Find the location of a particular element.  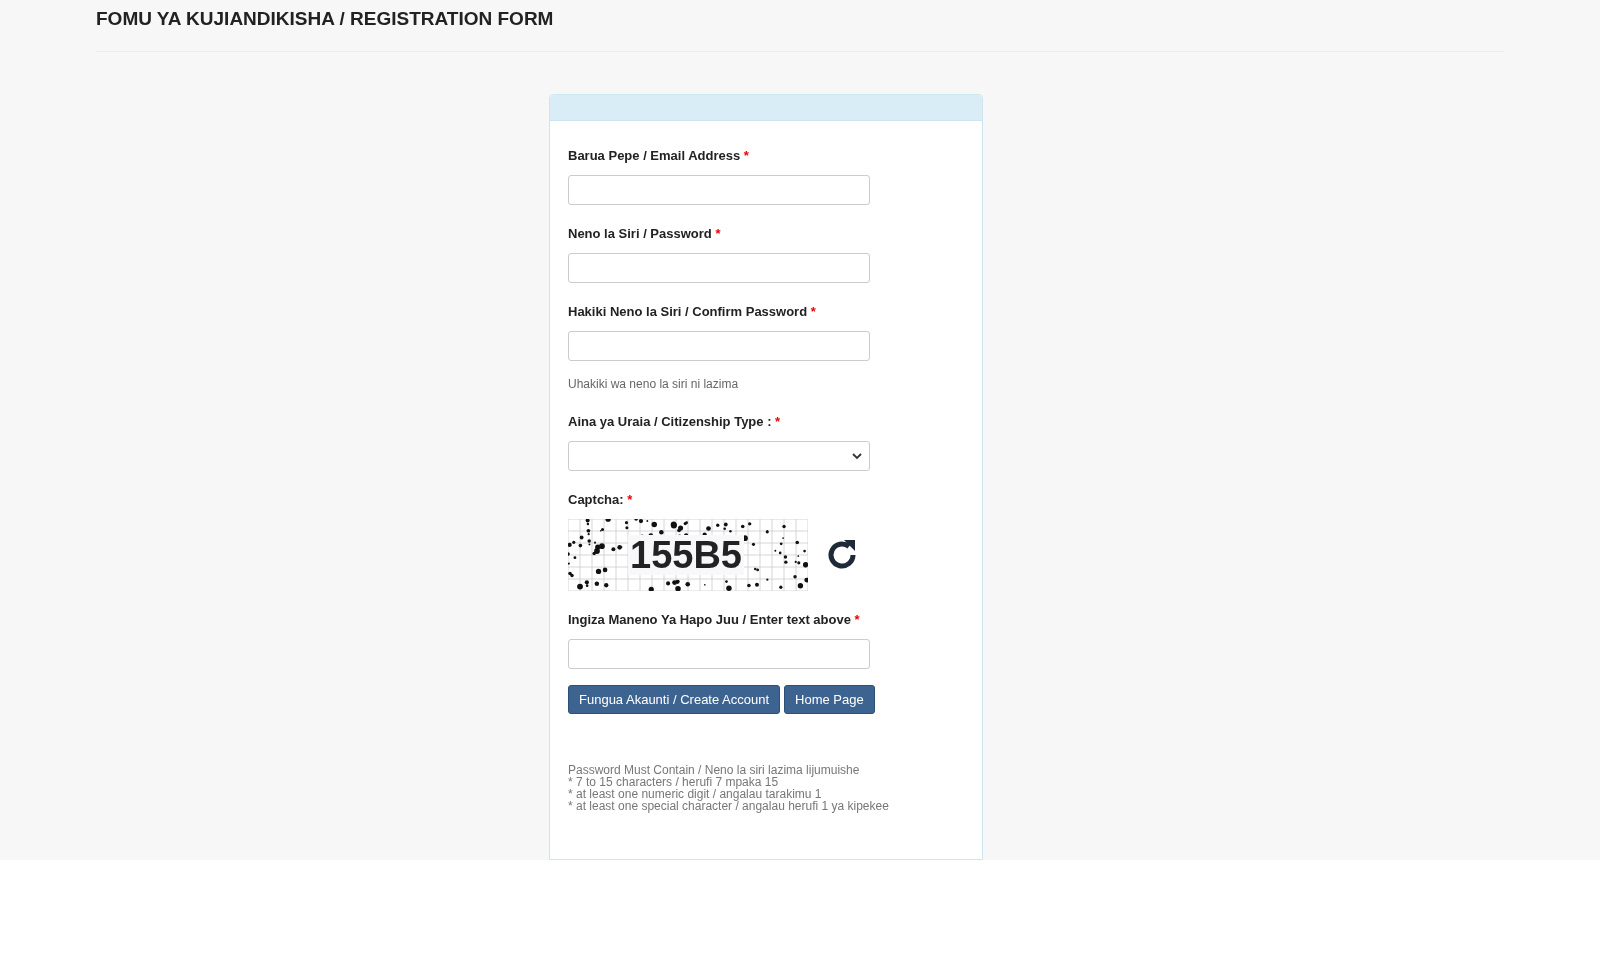

chevron-down-icon is located at coordinates (857, 456).